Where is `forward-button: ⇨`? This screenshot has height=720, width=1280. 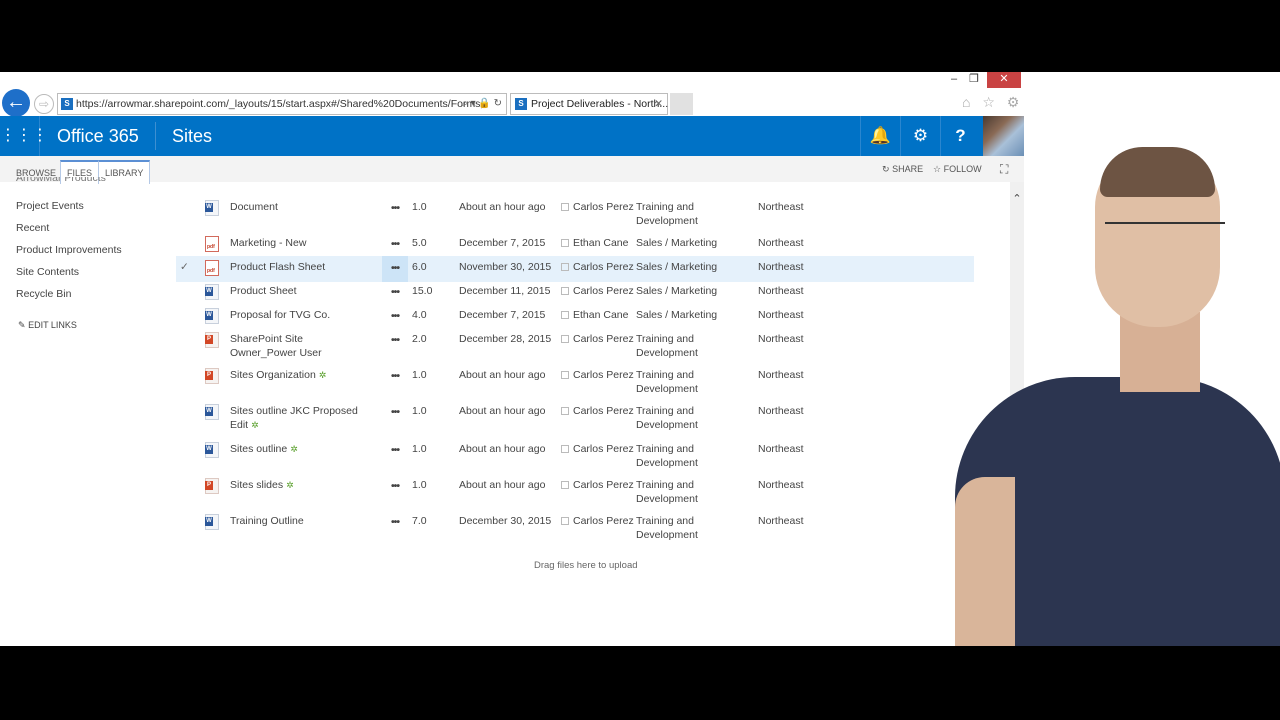 forward-button: ⇨ is located at coordinates (44, 104).